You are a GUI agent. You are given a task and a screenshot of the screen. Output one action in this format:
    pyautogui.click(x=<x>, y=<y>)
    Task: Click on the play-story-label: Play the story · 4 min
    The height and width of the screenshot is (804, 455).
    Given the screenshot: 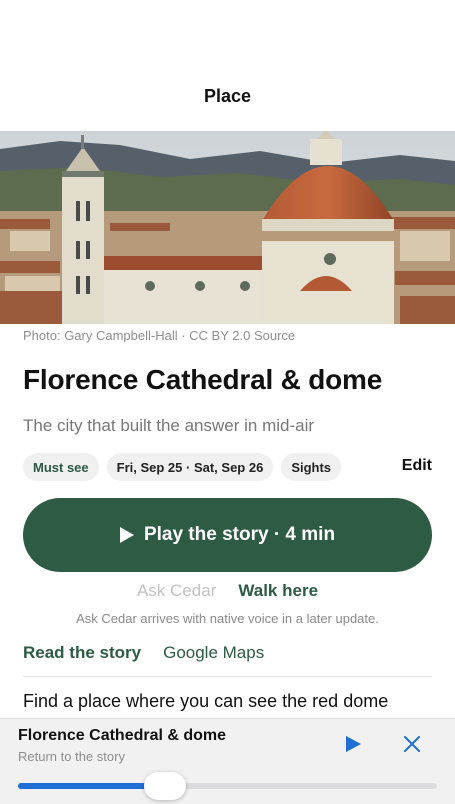 What is the action you would take?
    pyautogui.click(x=239, y=534)
    